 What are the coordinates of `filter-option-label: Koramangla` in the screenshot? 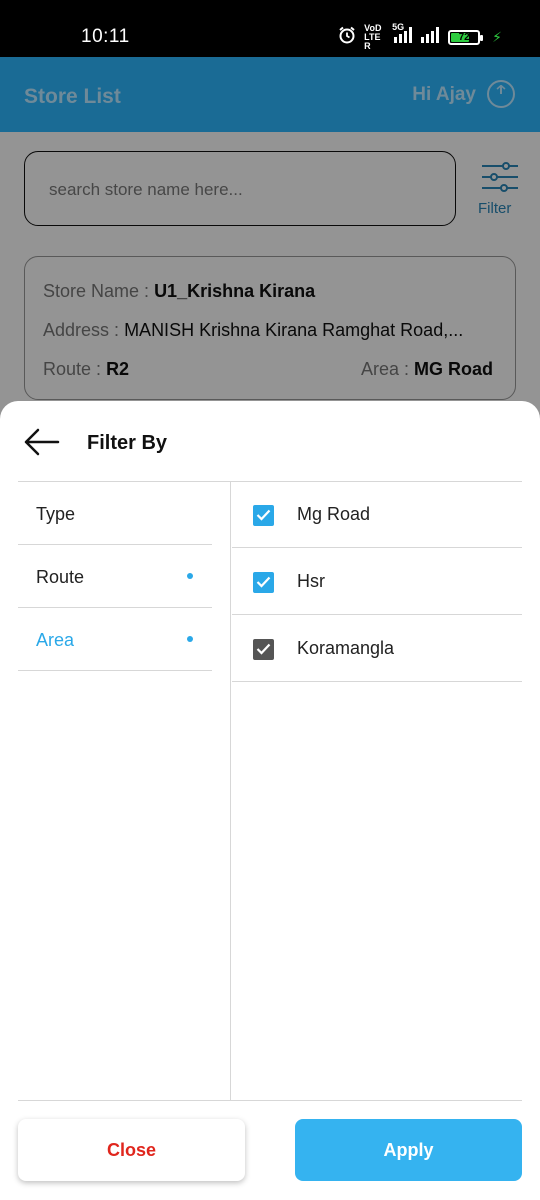 It's located at (346, 648).